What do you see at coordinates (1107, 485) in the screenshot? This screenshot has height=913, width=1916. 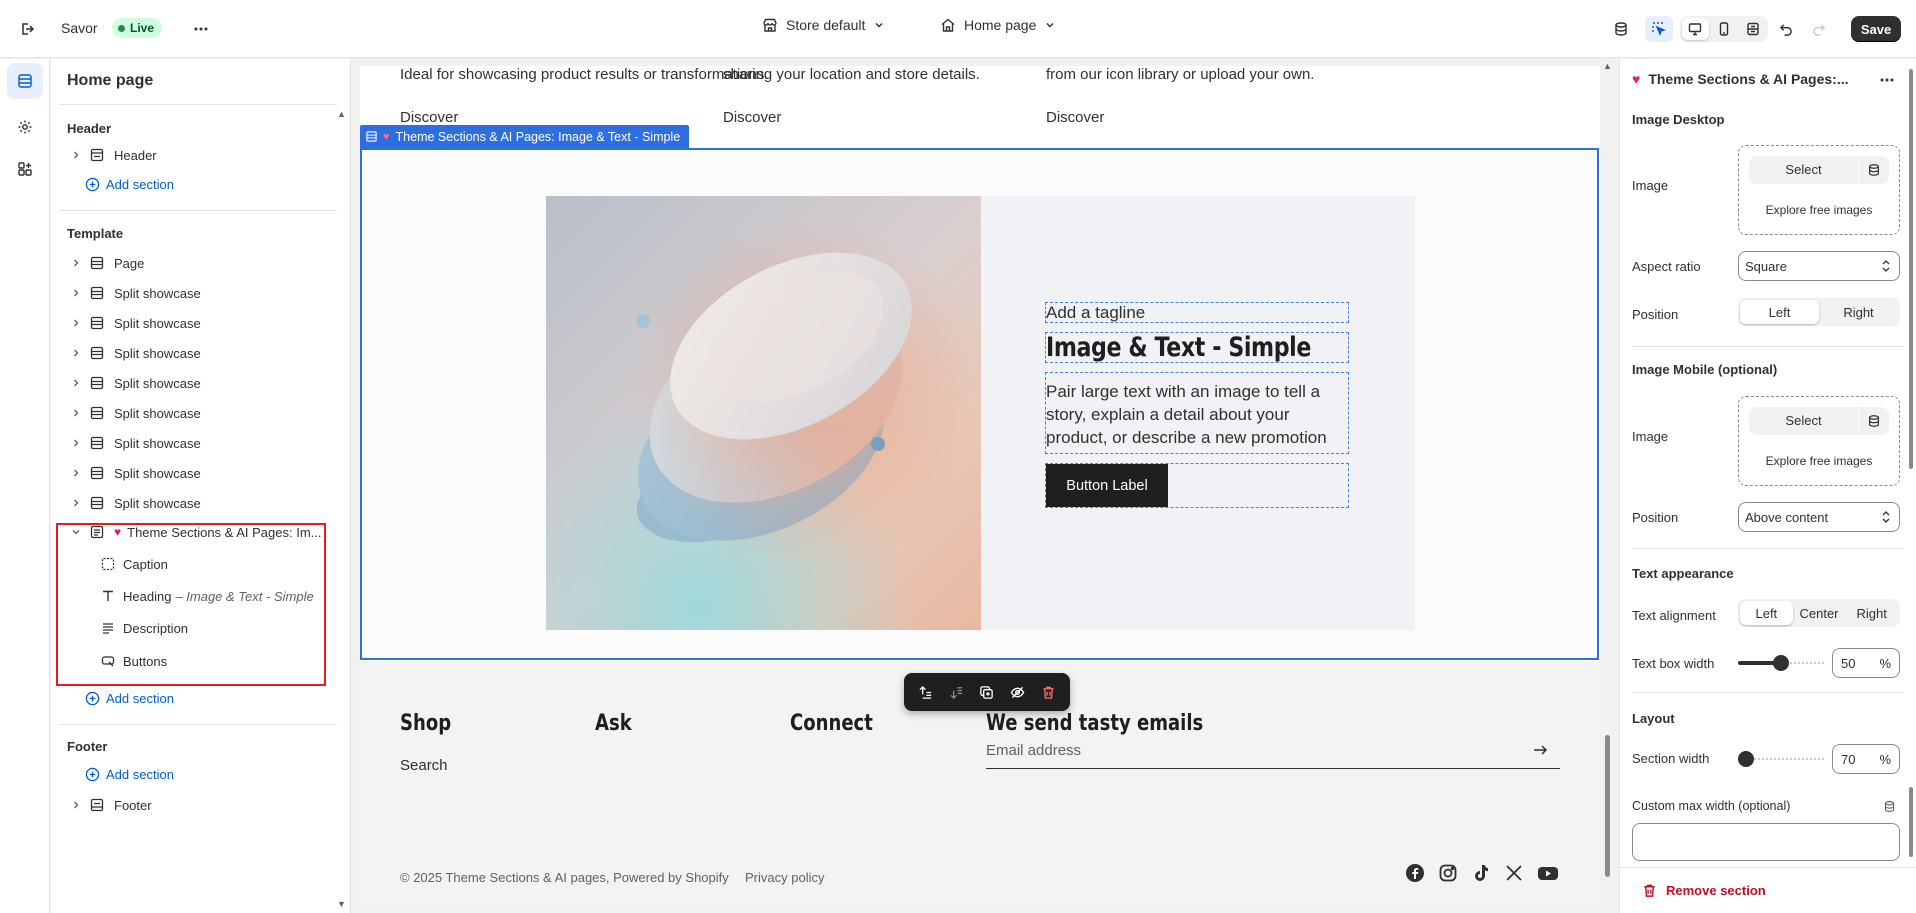 I see `cta-button: Button Label` at bounding box center [1107, 485].